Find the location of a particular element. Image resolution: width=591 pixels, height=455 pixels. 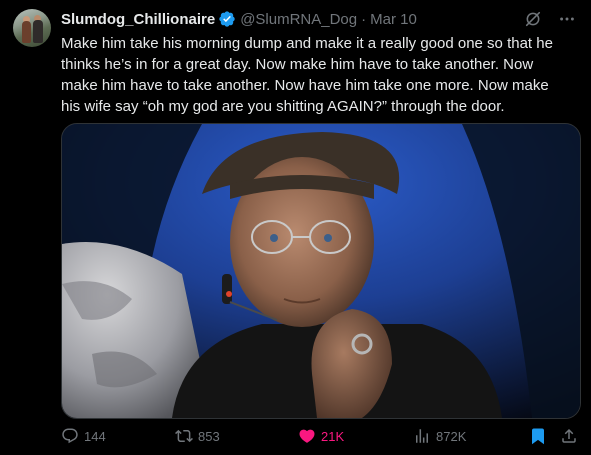

reply-icon is located at coordinates (70, 436).